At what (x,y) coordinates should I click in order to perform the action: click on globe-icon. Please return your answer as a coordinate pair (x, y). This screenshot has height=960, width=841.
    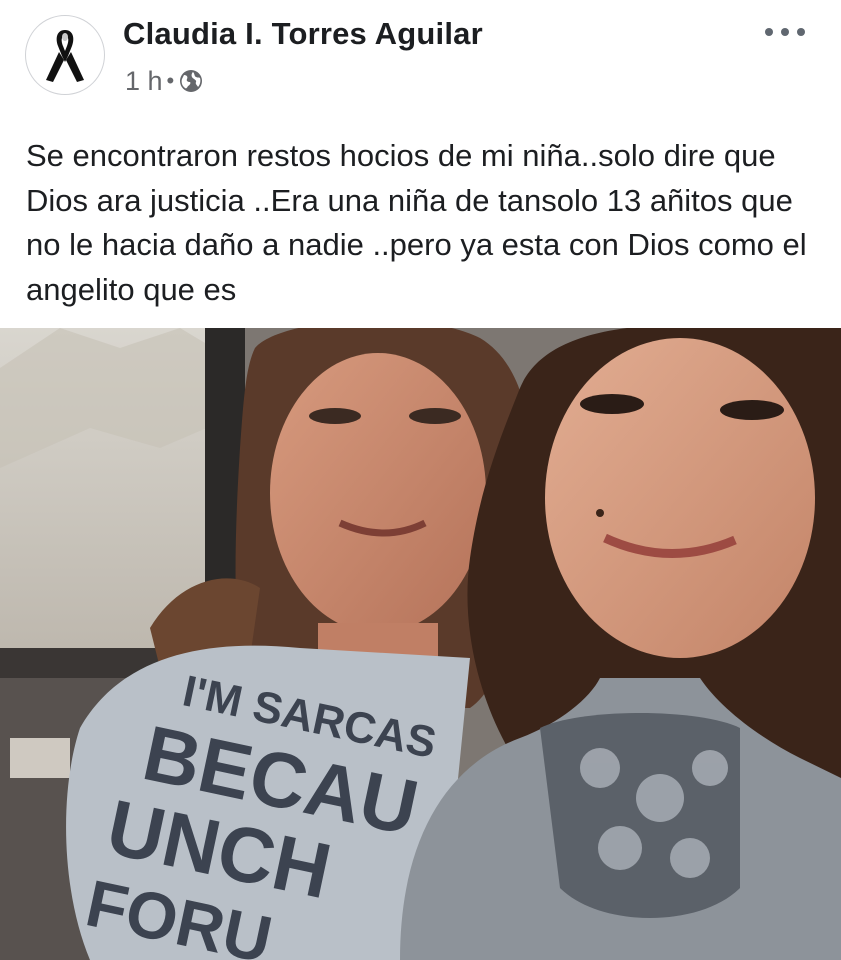
    Looking at the image, I should click on (191, 81).